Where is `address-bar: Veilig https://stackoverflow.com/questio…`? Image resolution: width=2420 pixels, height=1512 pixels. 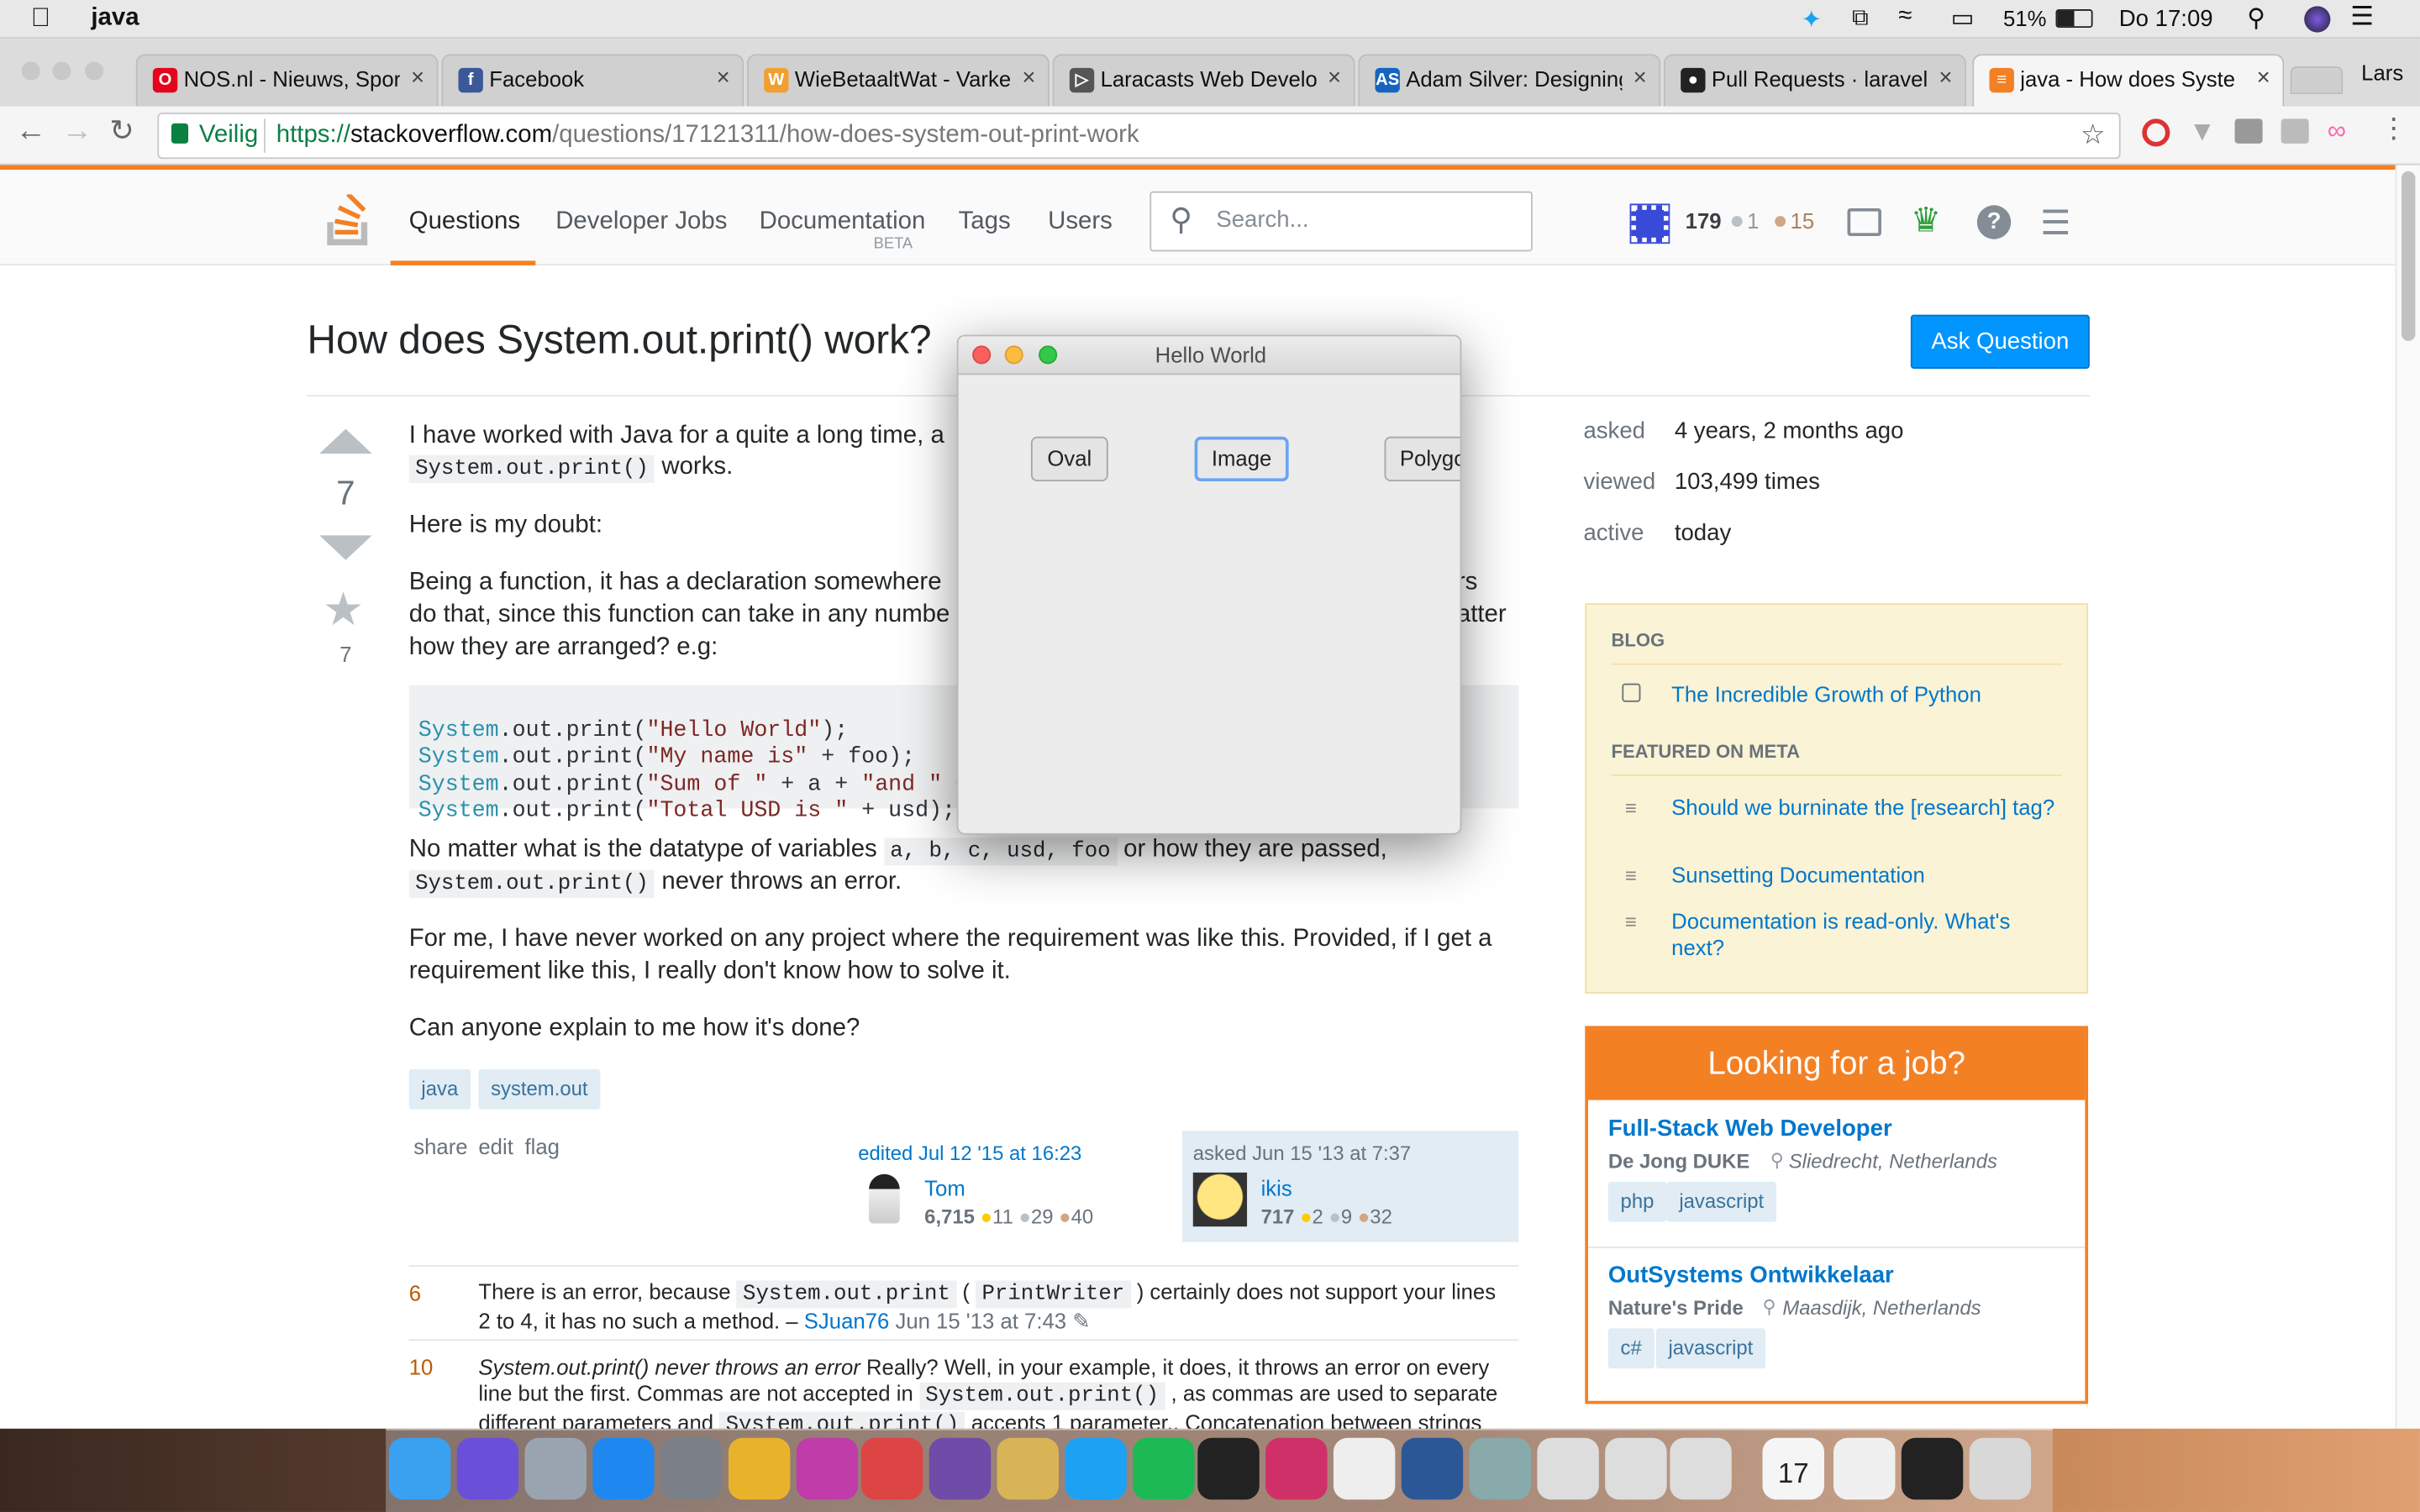
address-bar: Veilig https://stackoverflow.com/questio… is located at coordinates (1139, 136).